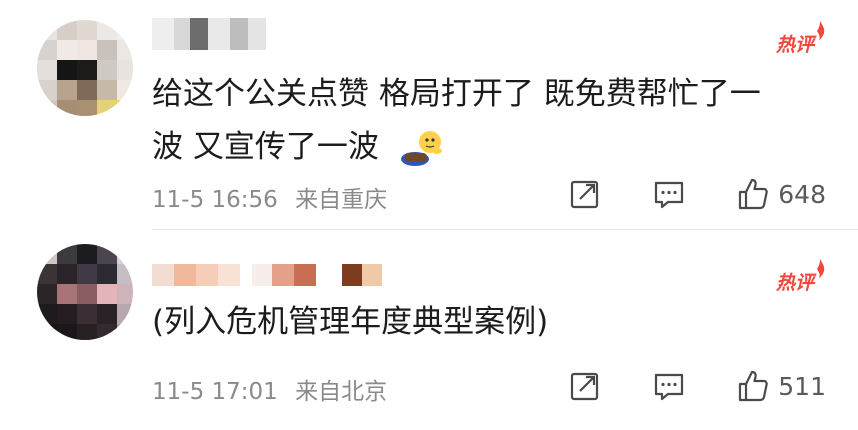 The width and height of the screenshot is (858, 430). Describe the element at coordinates (802, 386) in the screenshot. I see `like-count: 511` at that location.